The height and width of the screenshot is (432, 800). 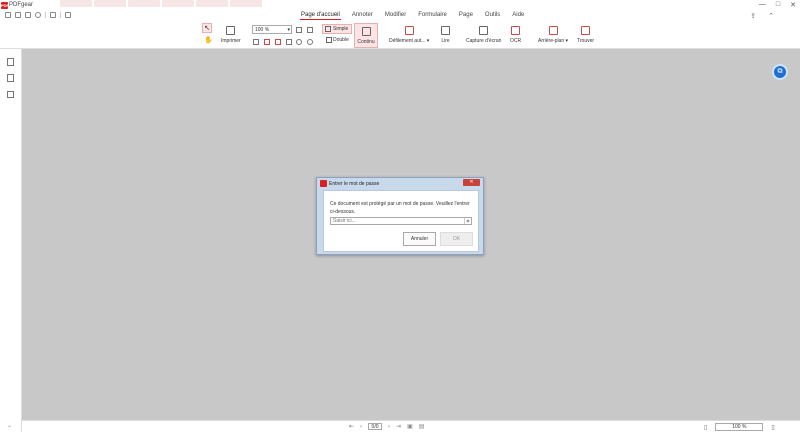 What do you see at coordinates (366, 42) in the screenshot?
I see `continuous-label: Continu` at bounding box center [366, 42].